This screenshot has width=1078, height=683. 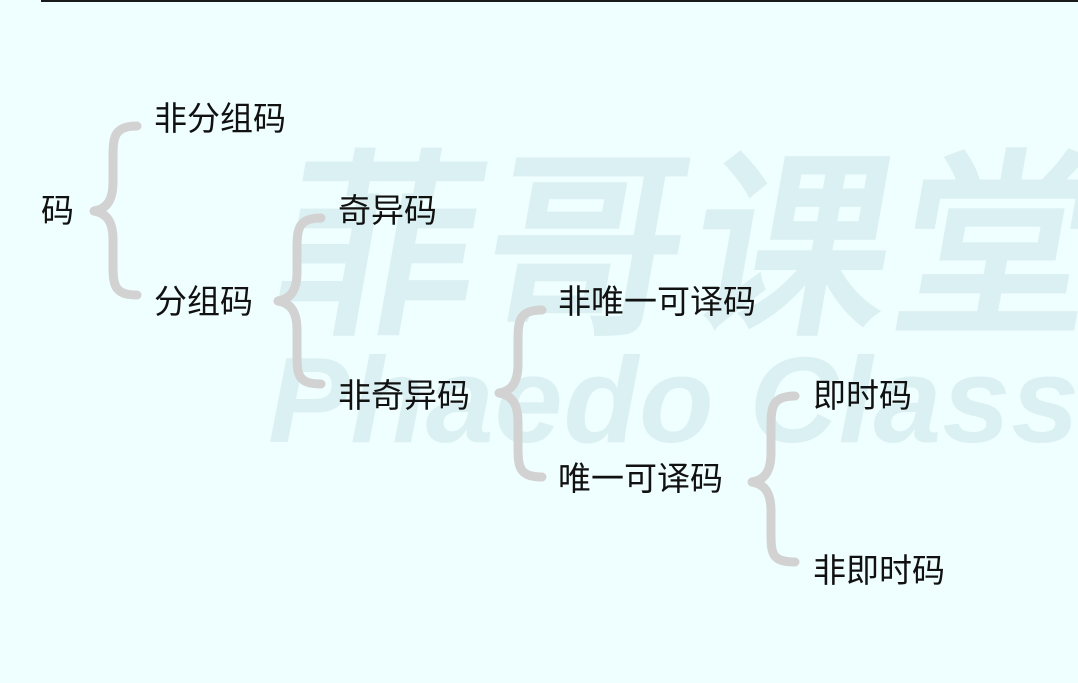 I want to click on node-instantaneous-code: 即时码, so click(x=862, y=395).